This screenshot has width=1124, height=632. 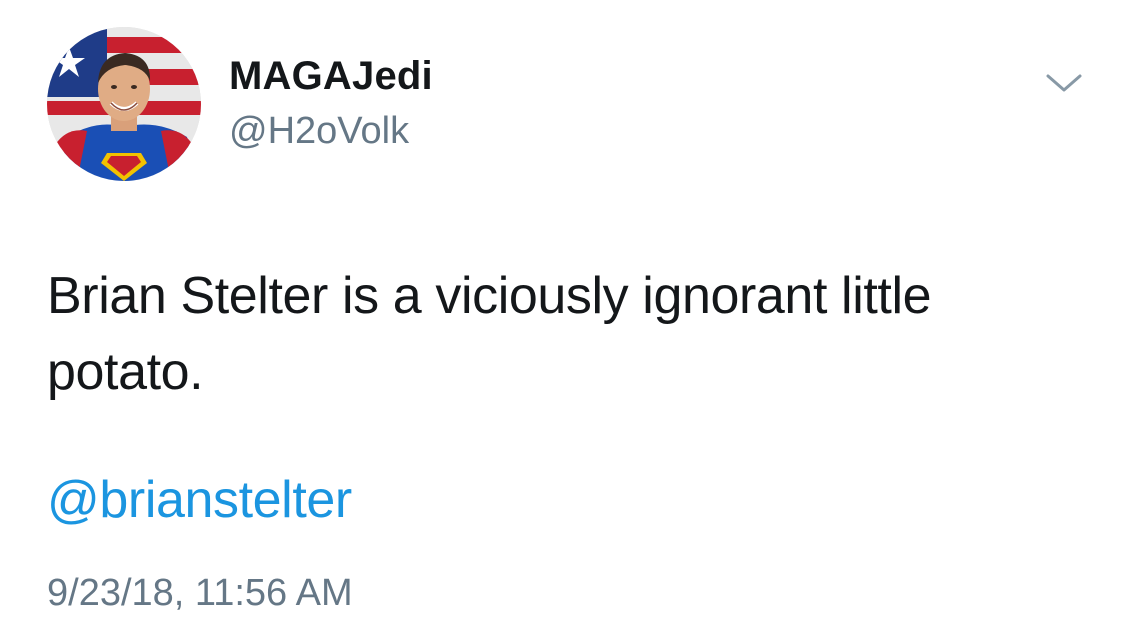 I want to click on mention-link: @brianstelter, so click(x=199, y=500).